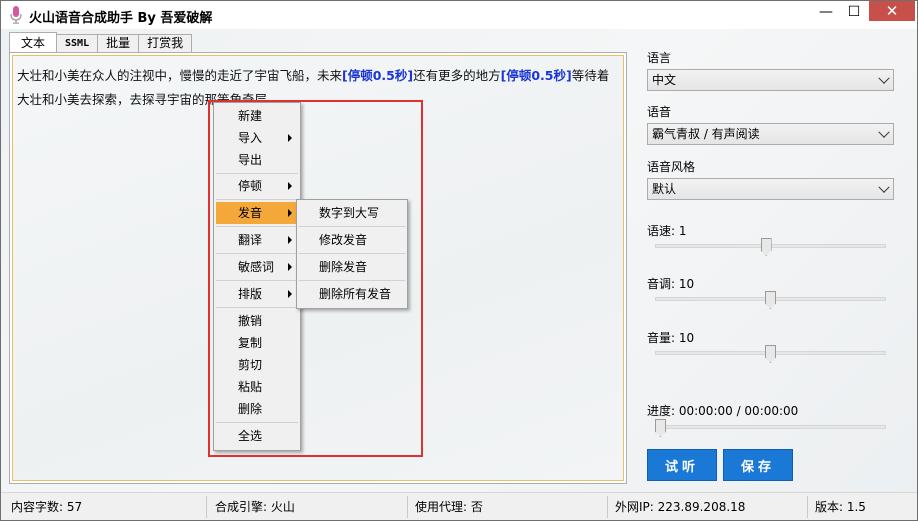  What do you see at coordinates (766, 247) in the screenshot?
I see `speed-slider-thumb` at bounding box center [766, 247].